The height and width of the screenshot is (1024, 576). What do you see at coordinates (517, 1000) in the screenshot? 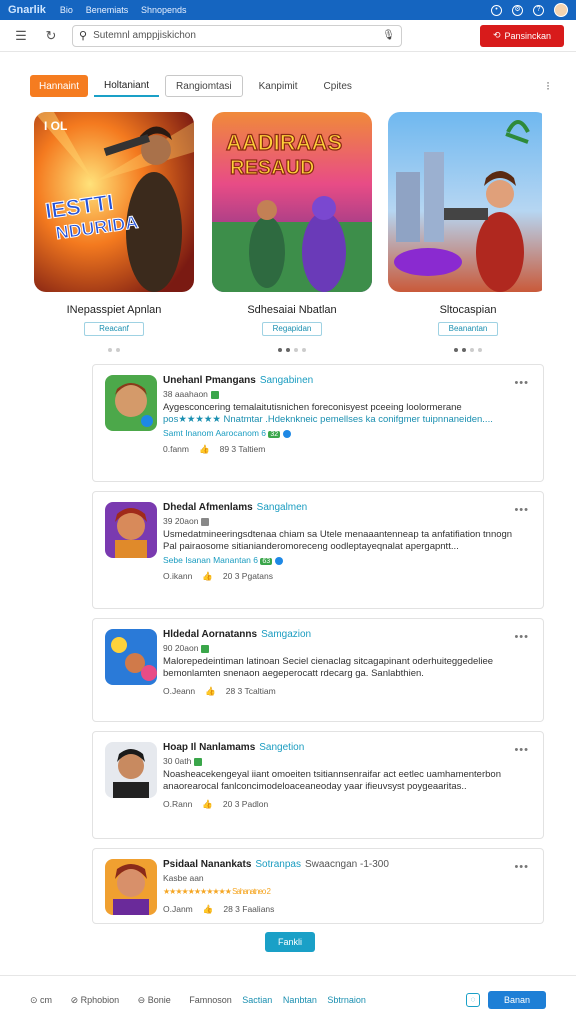
I see `footer-button: Banan` at bounding box center [517, 1000].